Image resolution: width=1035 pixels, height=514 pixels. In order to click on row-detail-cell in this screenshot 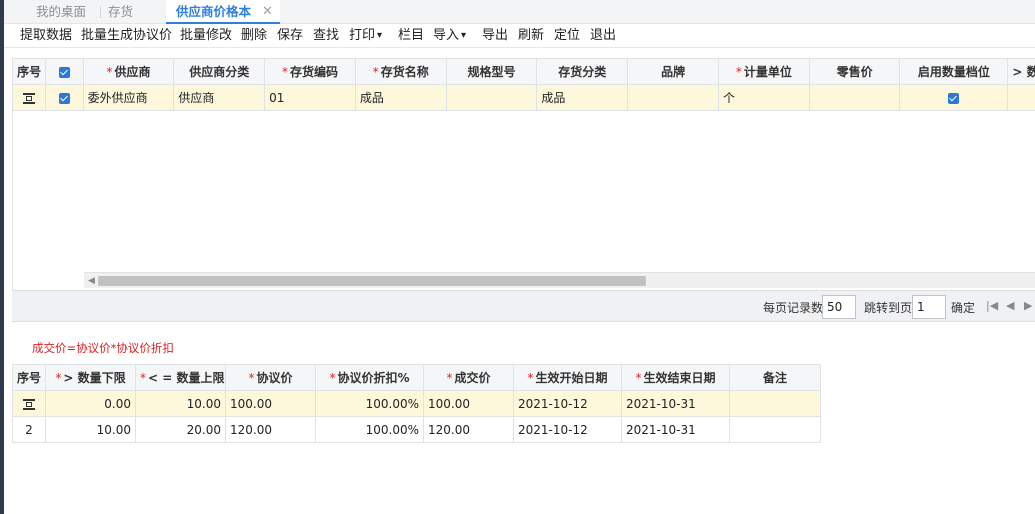, I will do `click(29, 97)`.